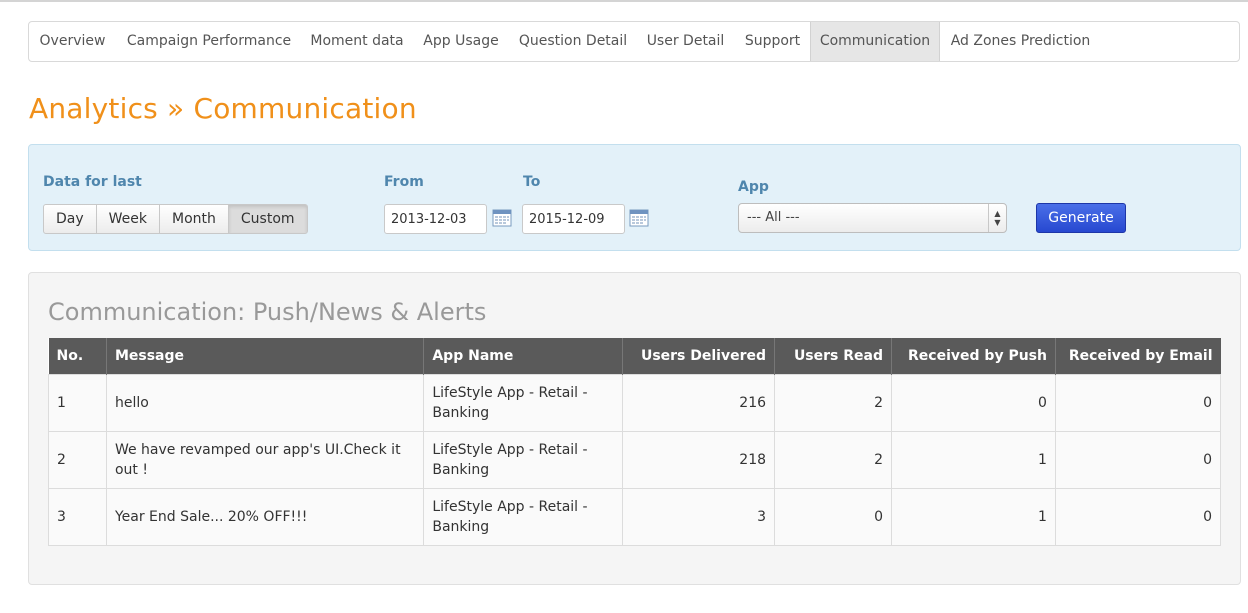  Describe the element at coordinates (973, 356) in the screenshot. I see `column-header-received-by-push: Received by Push` at that location.